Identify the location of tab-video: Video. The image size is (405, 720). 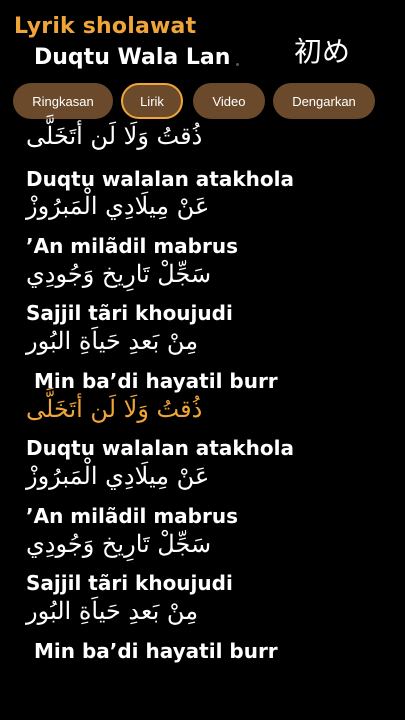
(229, 101).